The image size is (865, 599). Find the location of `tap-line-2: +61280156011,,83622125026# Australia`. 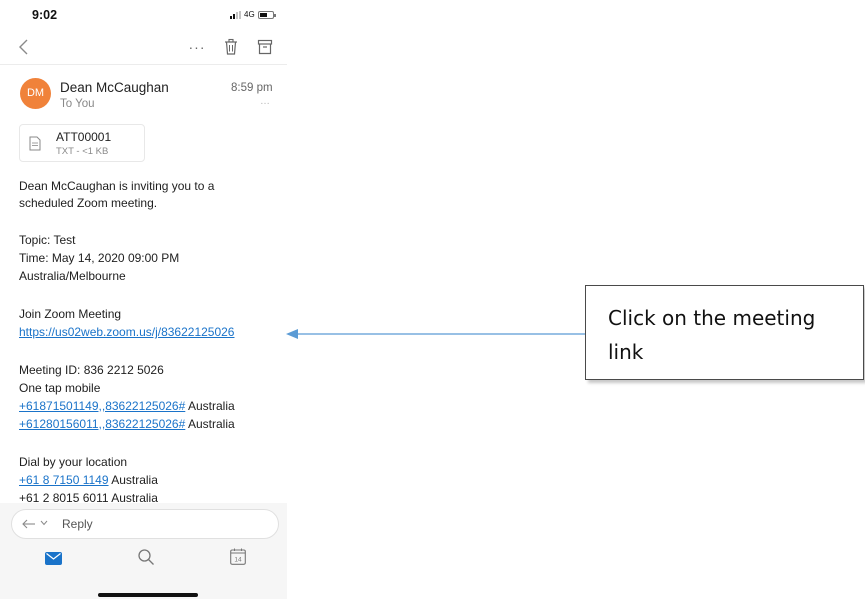

tap-line-2: +61280156011,,83622125026# Australia is located at coordinates (127, 424).